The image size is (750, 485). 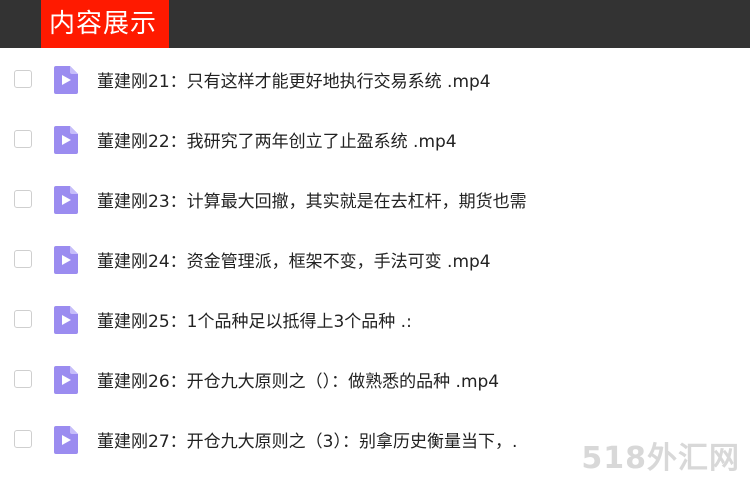 I want to click on list-item: 董建刚22：我研究了两年创立了止盈系统 .mp4, so click(x=375, y=140).